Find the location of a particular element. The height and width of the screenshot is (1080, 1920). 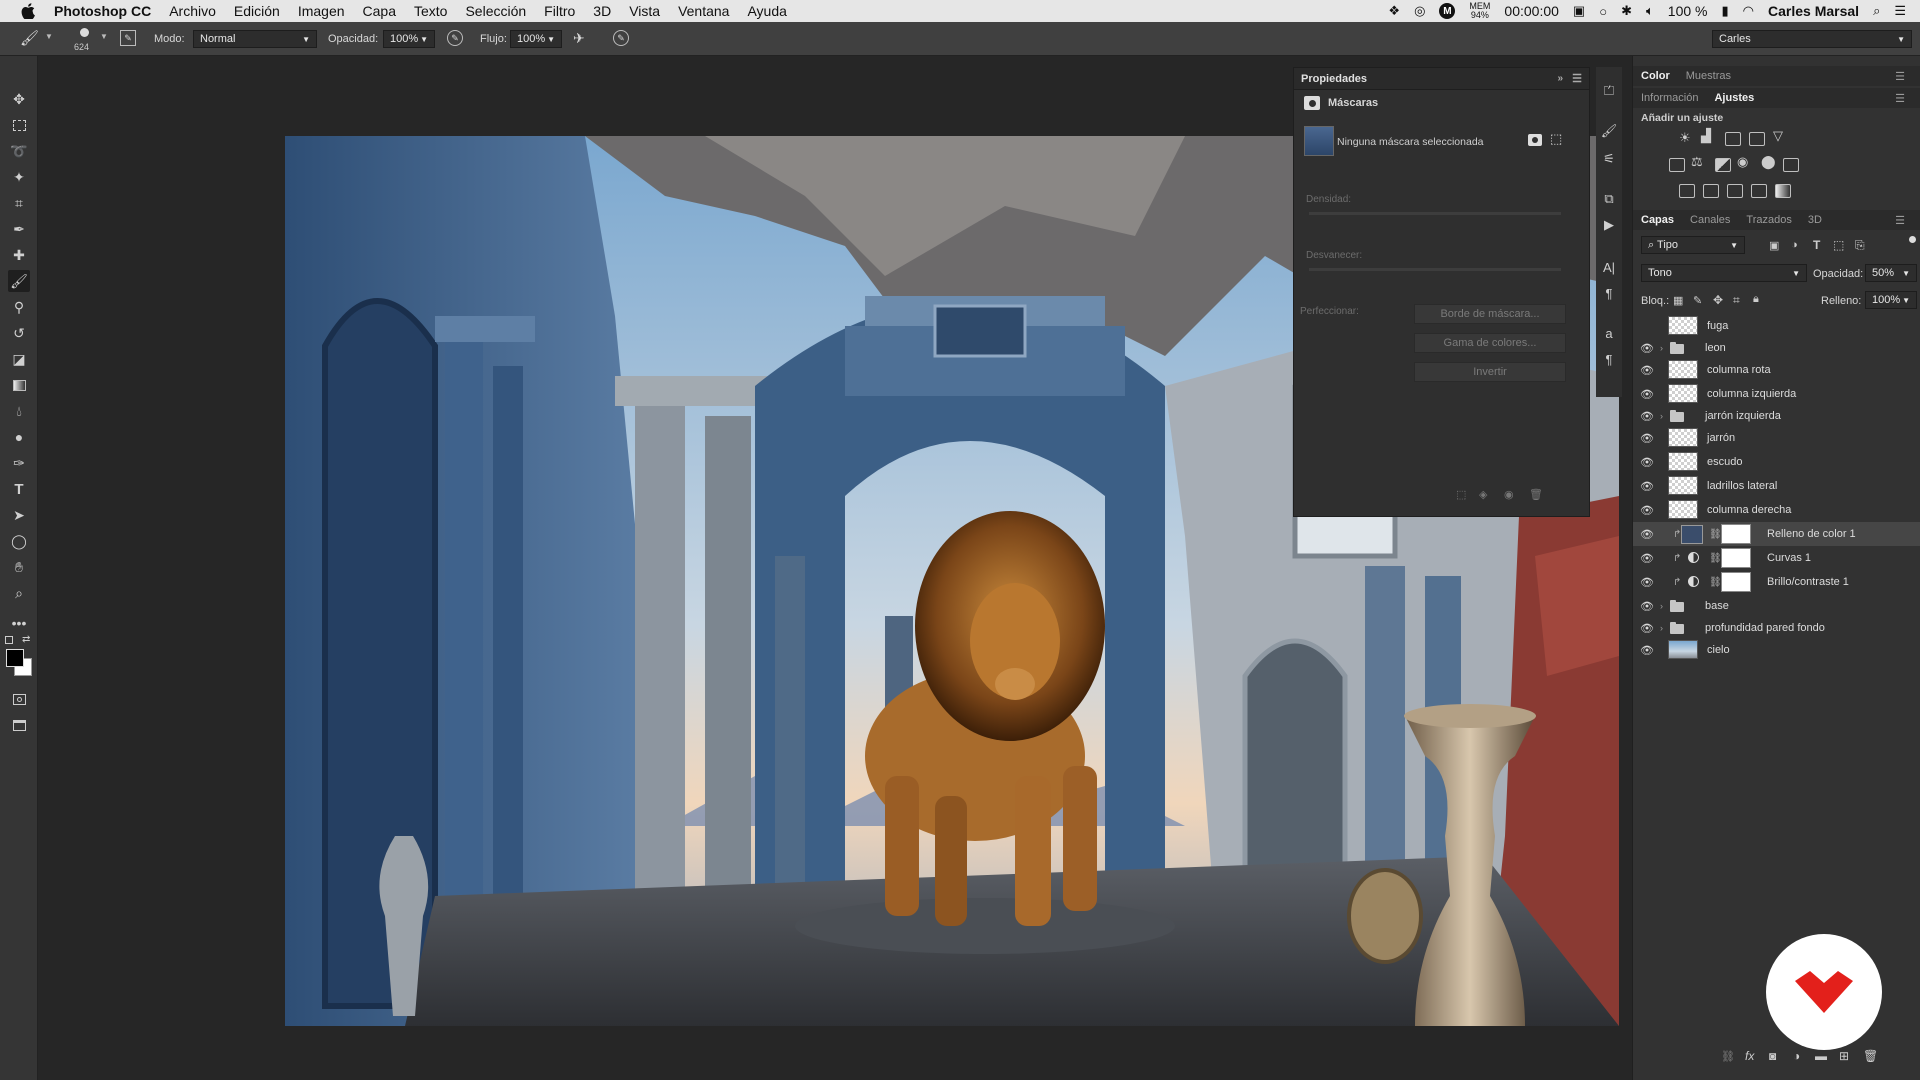

apple-icon is located at coordinates (28, 11).